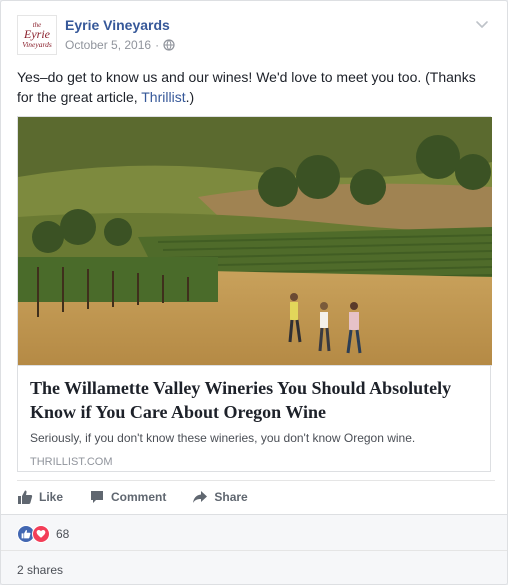 The height and width of the screenshot is (585, 508). I want to click on post-date: October 5, 2016, so click(108, 45).